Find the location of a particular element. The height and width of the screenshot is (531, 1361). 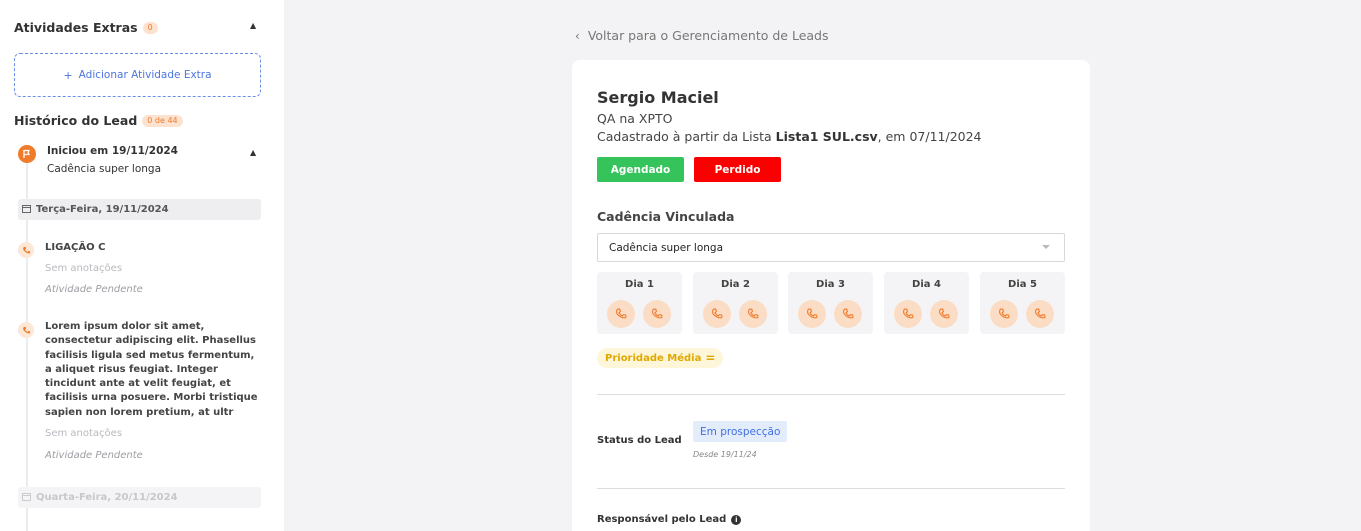

tag-scheduled: Agendado is located at coordinates (640, 169).